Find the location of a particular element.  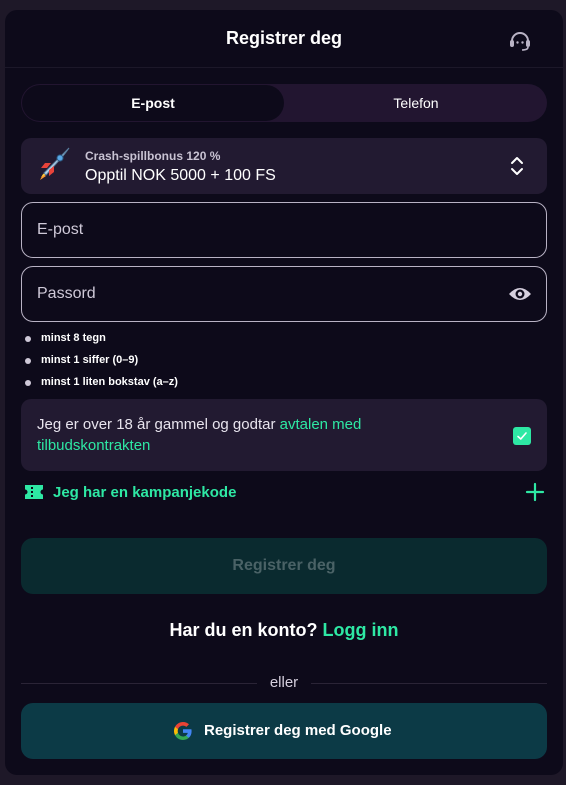

email-field-container is located at coordinates (284, 230).